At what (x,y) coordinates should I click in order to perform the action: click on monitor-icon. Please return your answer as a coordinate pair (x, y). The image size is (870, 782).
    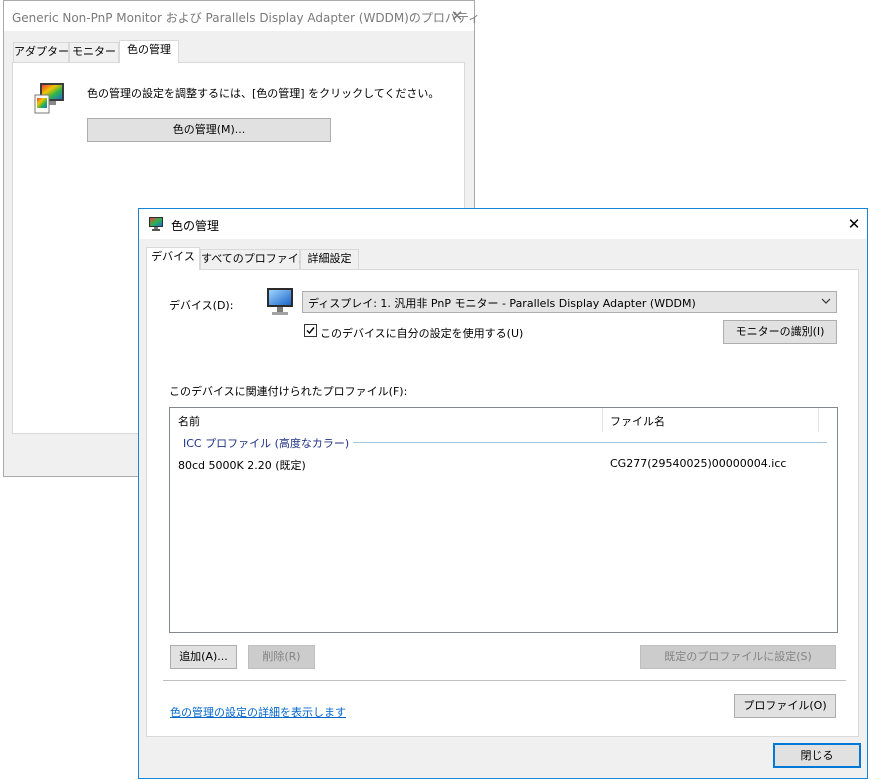
    Looking at the image, I should click on (280, 302).